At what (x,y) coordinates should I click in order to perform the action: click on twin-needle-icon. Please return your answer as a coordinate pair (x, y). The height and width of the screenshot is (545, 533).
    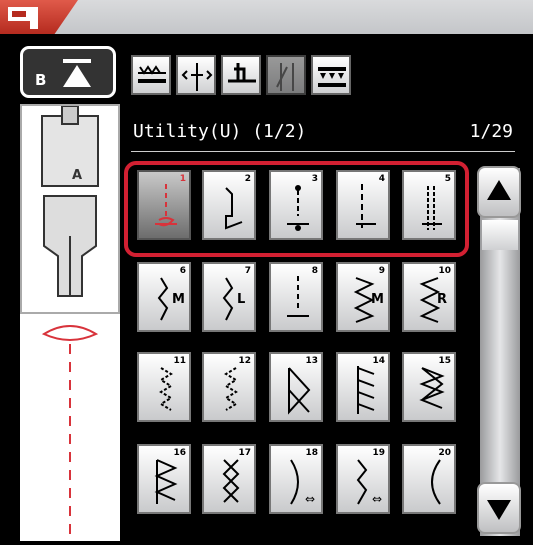
    Looking at the image, I should click on (285, 77).